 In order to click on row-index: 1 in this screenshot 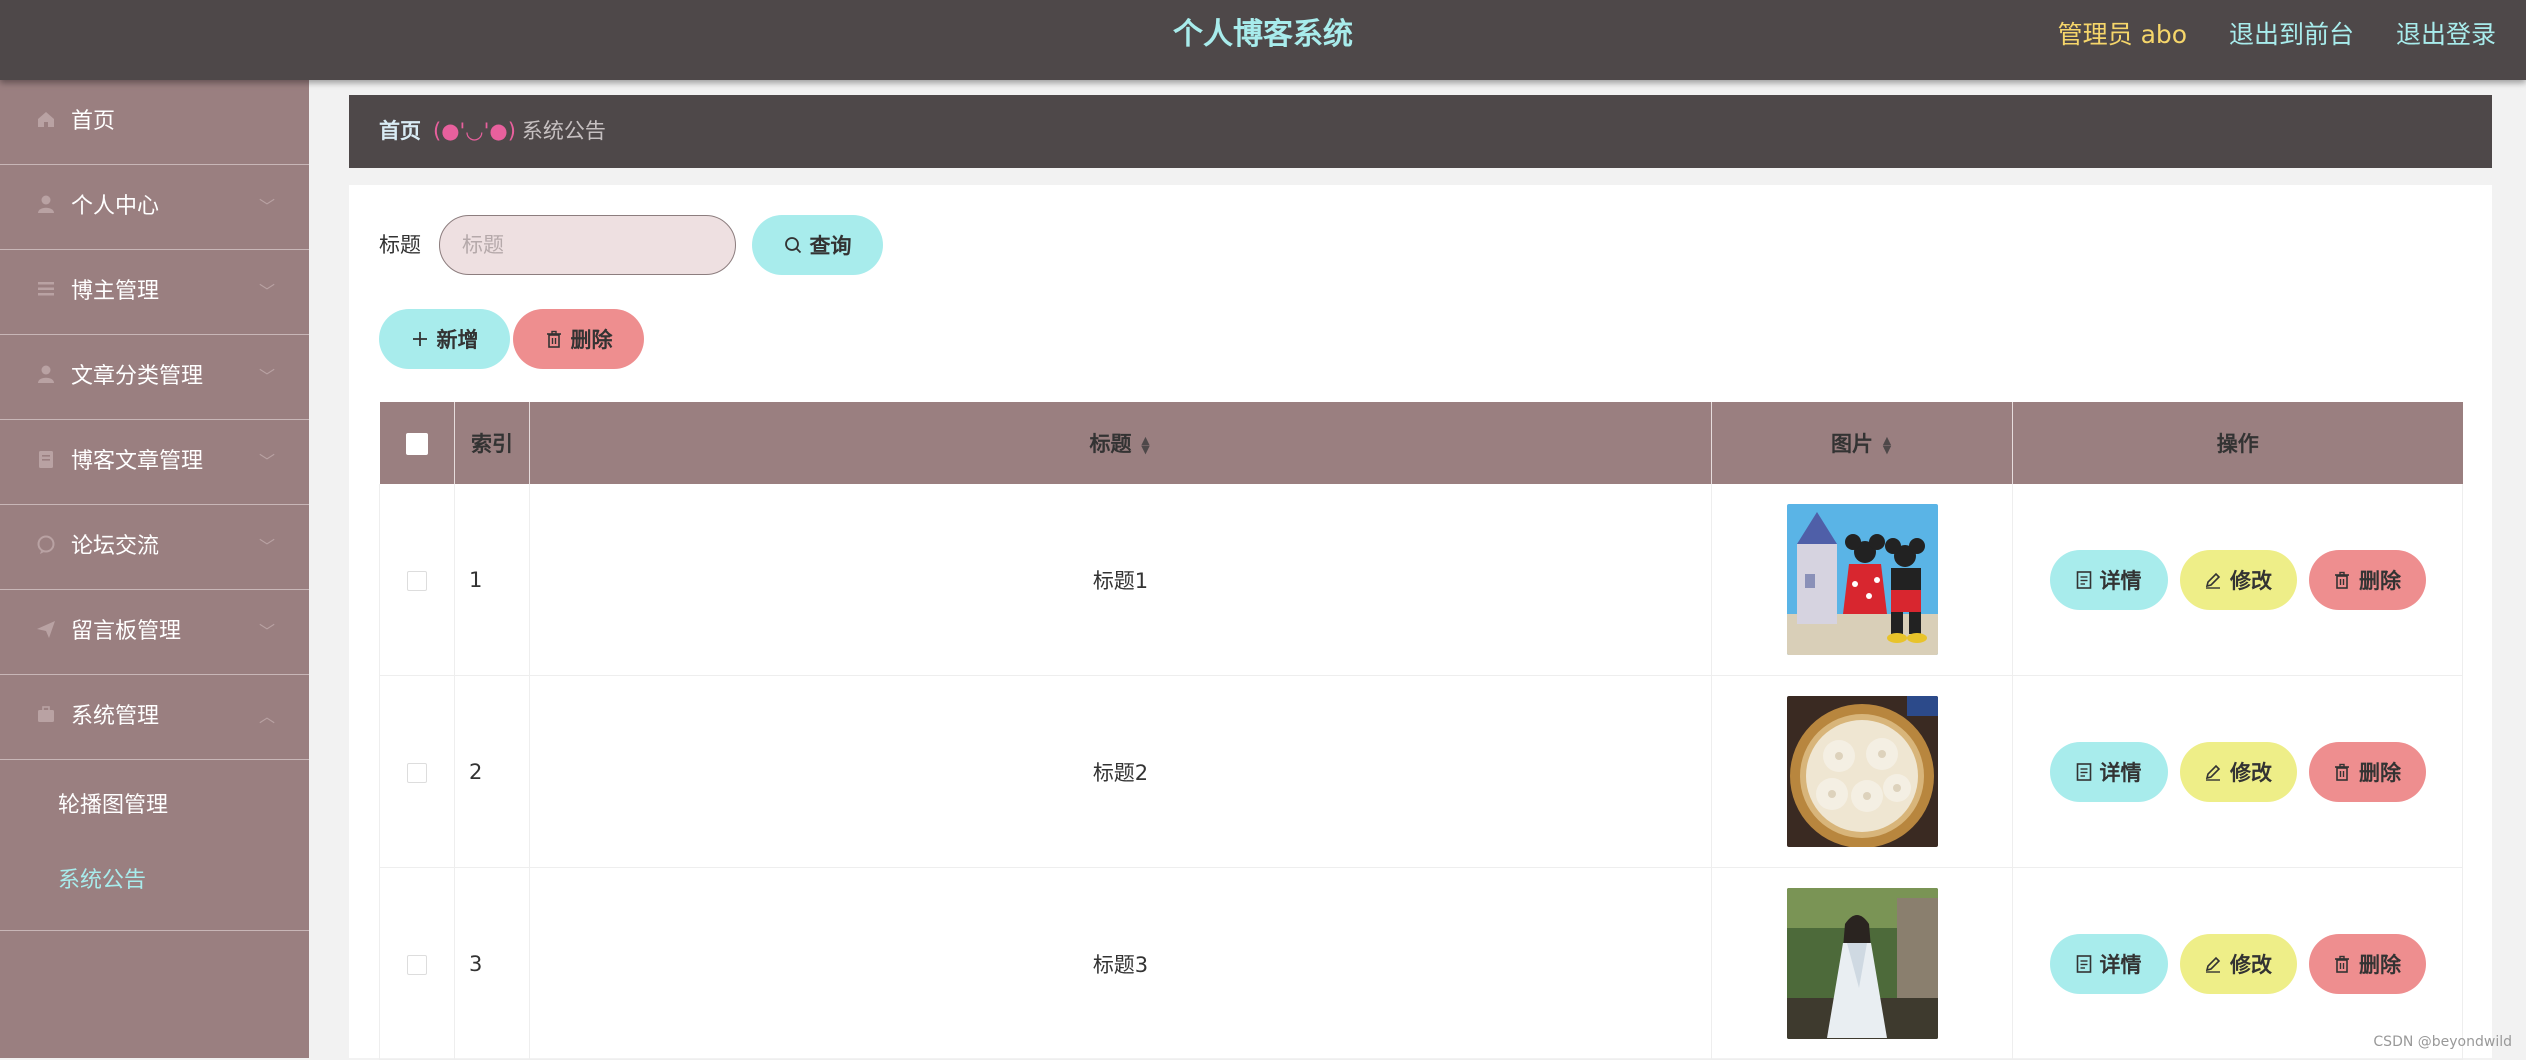, I will do `click(492, 580)`.